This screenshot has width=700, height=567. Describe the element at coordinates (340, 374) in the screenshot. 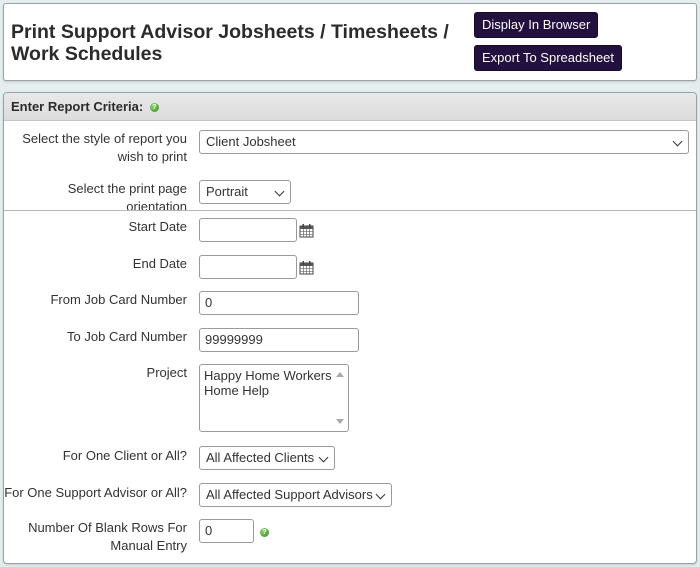

I see `scroll-up-icon` at that location.